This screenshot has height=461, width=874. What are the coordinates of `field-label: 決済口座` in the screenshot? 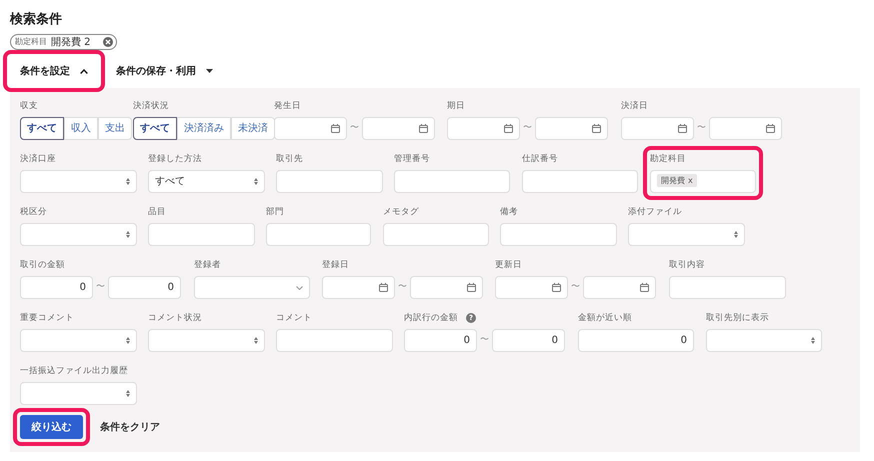 It's located at (38, 159).